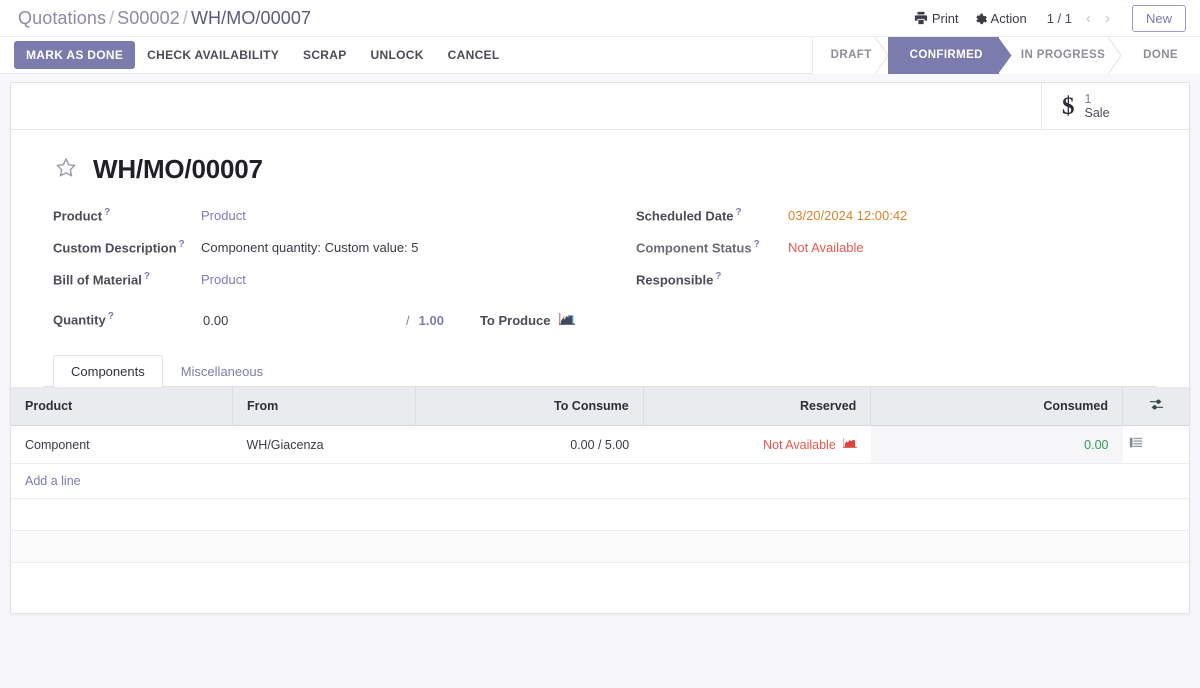 Image resolution: width=1200 pixels, height=688 pixels. I want to click on pager-count: 1 / 1, so click(1059, 18).